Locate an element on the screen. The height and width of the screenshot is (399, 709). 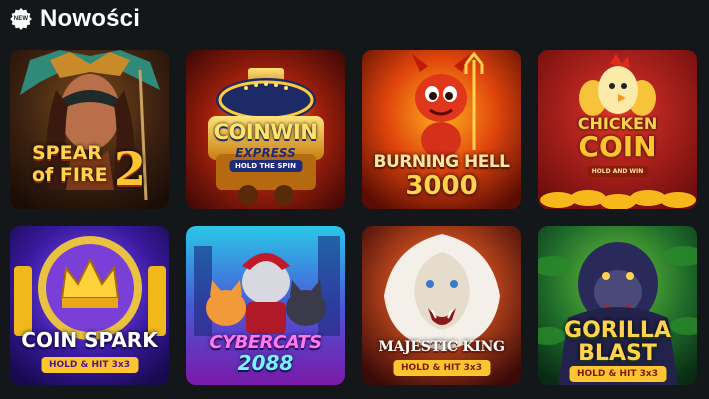
section-header: NEW Nowości is located at coordinates (75, 19).